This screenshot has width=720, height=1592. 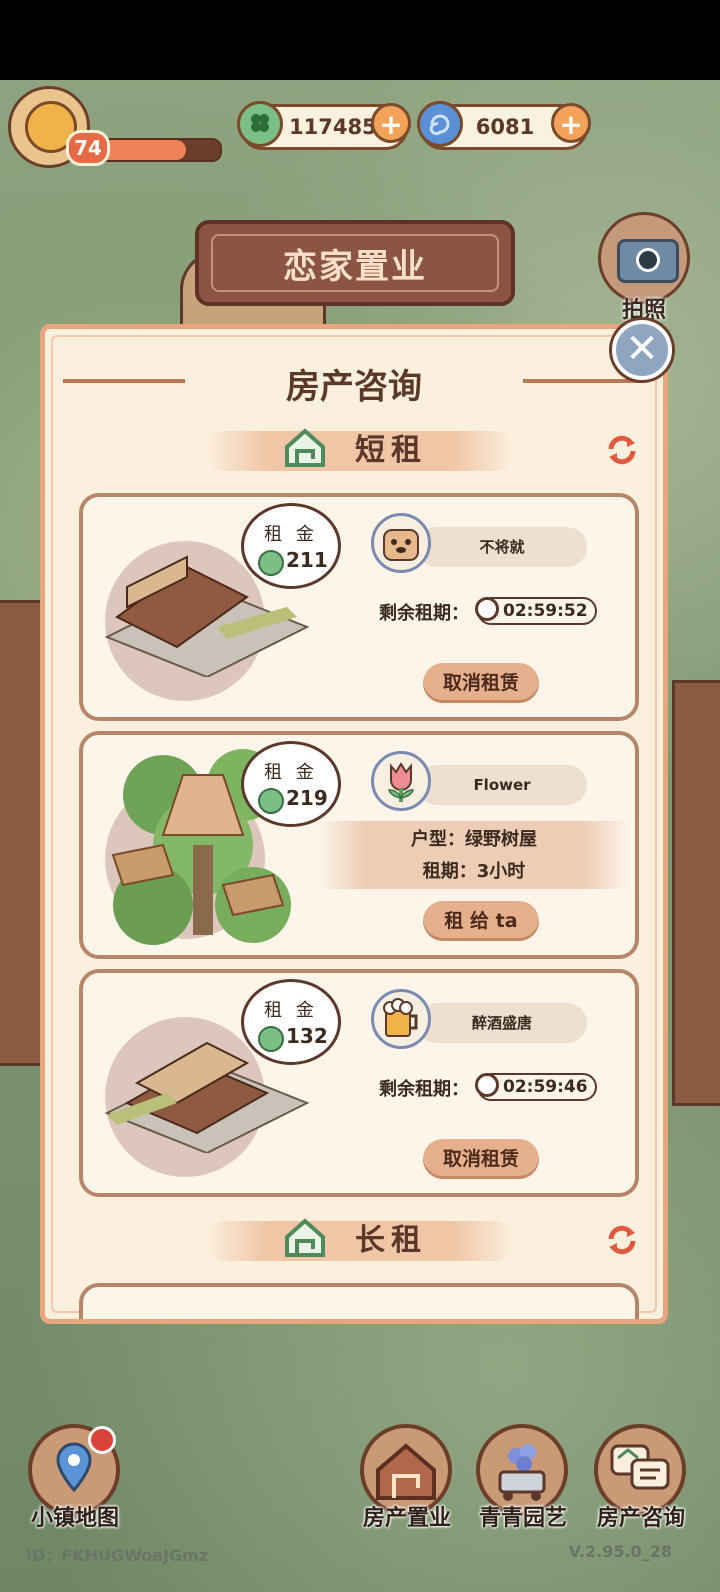 I want to click on blue-swirl-icon, so click(x=440, y=124).